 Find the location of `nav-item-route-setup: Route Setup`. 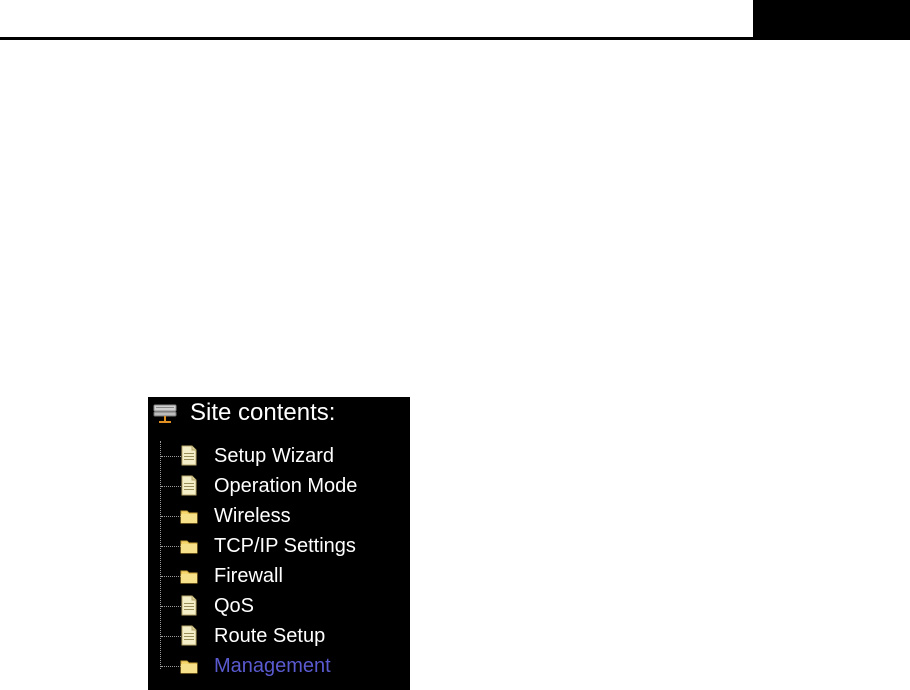

nav-item-route-setup: Route Setup is located at coordinates (279, 636).